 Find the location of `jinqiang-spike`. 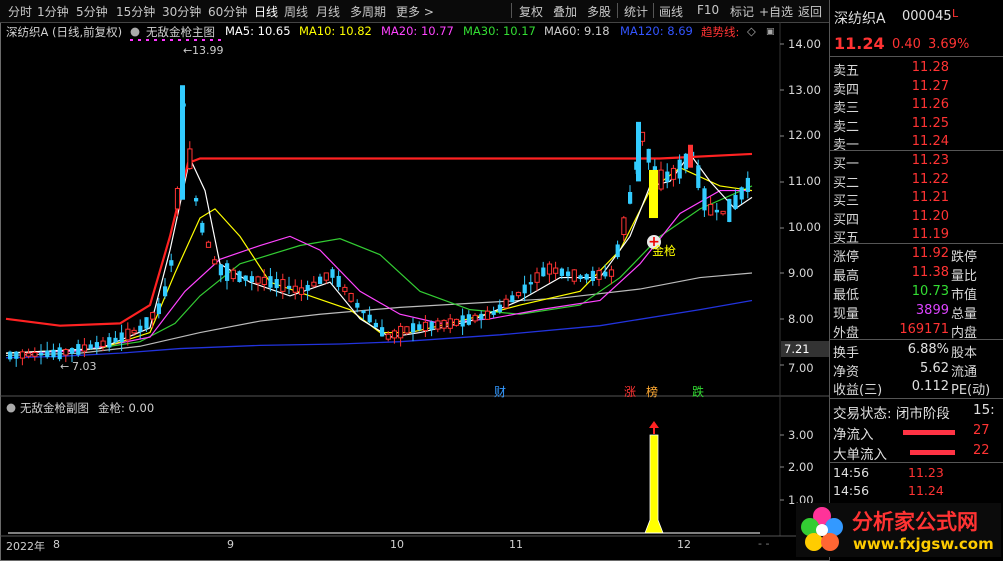

jinqiang-spike is located at coordinates (654, 484).